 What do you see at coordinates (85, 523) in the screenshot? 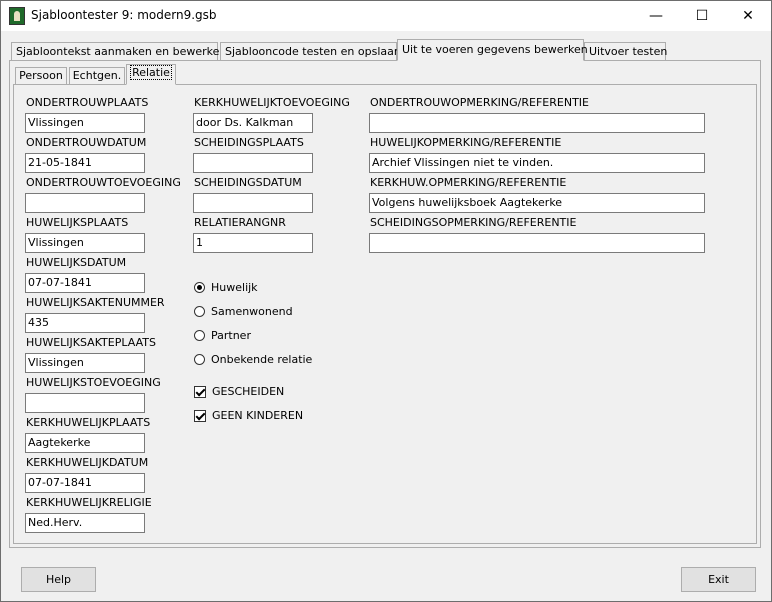
I see `field-kerkhuwelijkreligie: Ned.Herv.` at bounding box center [85, 523].